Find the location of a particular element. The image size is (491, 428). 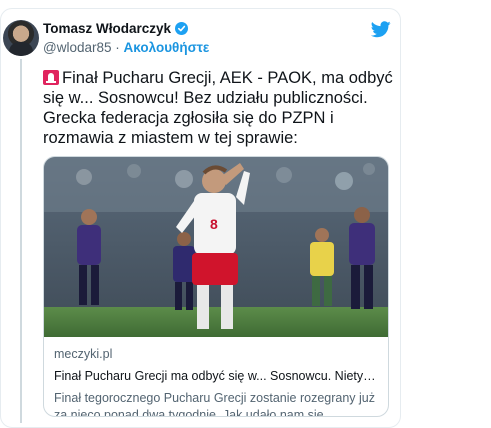

author-row: Tomasz Włodarczyk is located at coordinates (116, 28).